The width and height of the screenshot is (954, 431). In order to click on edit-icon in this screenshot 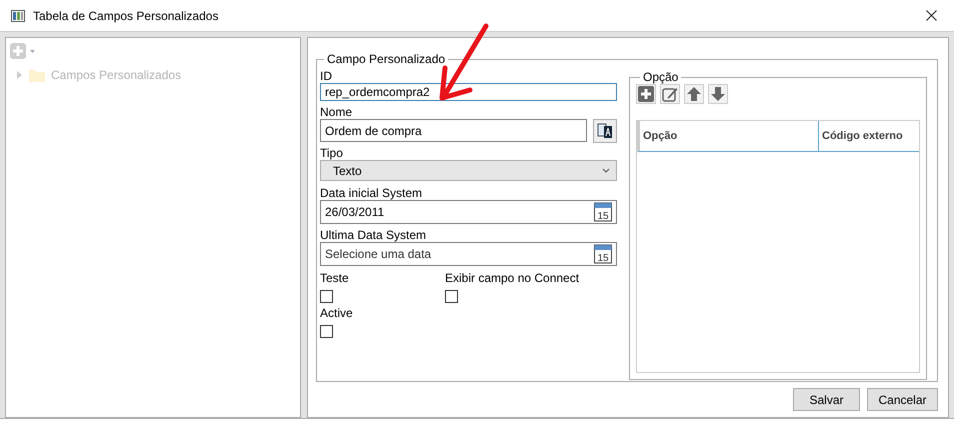, I will do `click(670, 94)`.